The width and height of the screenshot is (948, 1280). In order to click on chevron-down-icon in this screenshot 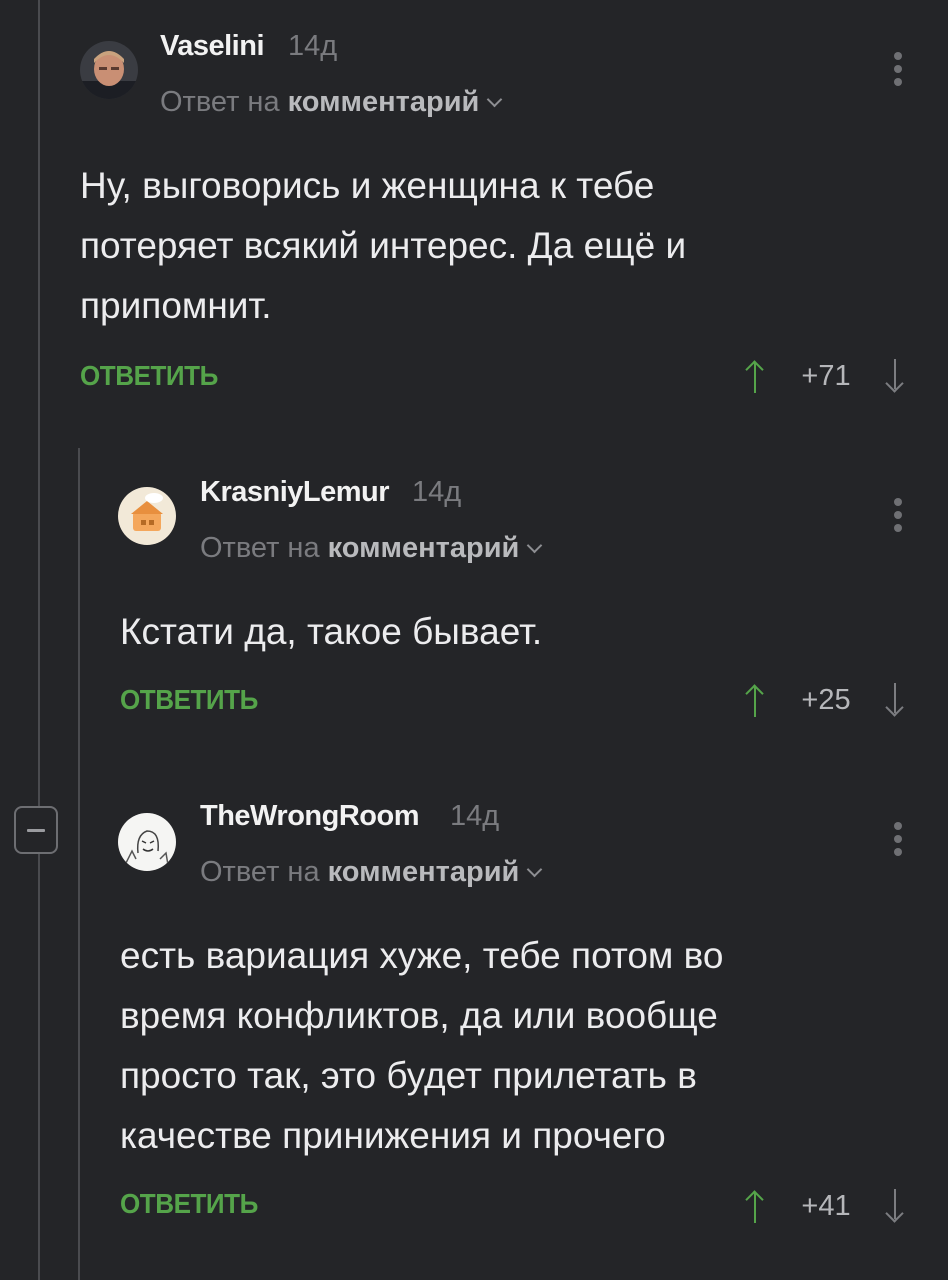, I will do `click(535, 869)`.